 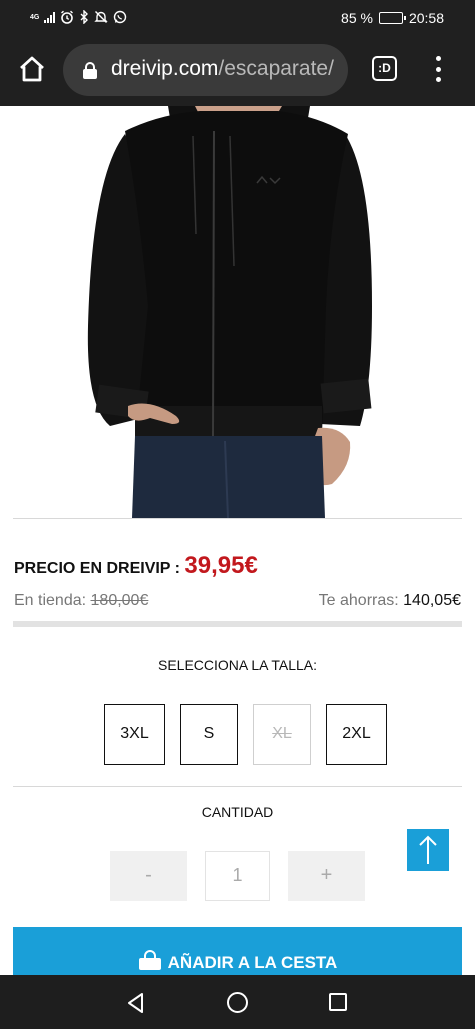 What do you see at coordinates (101, 17) in the screenshot?
I see `mute-icon` at bounding box center [101, 17].